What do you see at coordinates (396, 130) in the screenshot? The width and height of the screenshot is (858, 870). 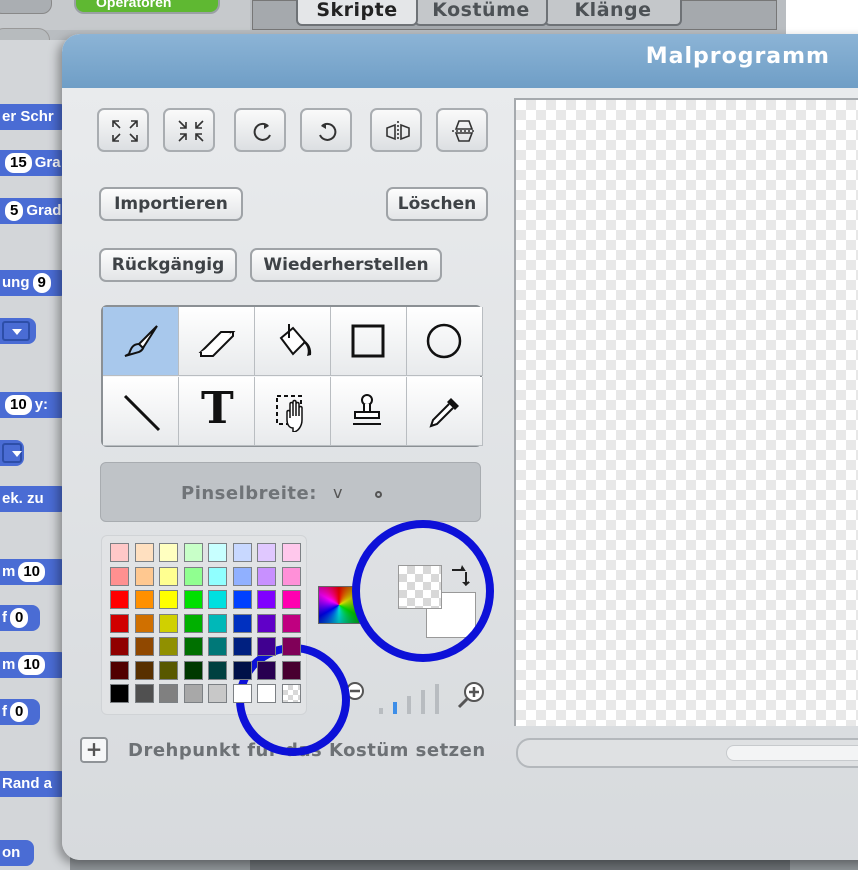 I see `flip-horizontal-button` at bounding box center [396, 130].